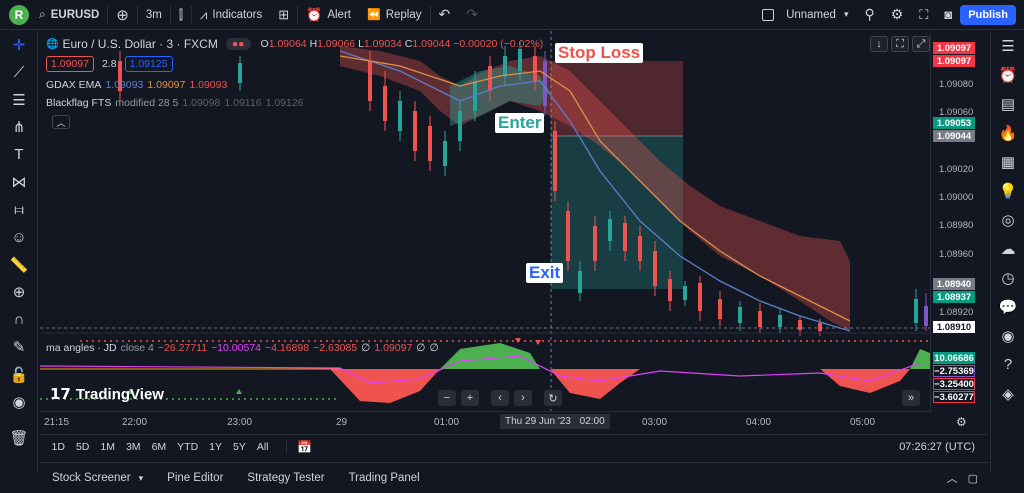 This screenshot has height=493, width=1024. I want to click on zoom-in-button: +, so click(470, 398).